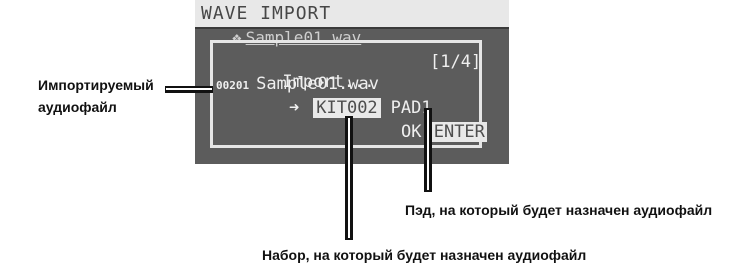 The image size is (749, 271). Describe the element at coordinates (96, 96) in the screenshot. I see `file-callout-label: Импортируемый аудиофайл` at that location.